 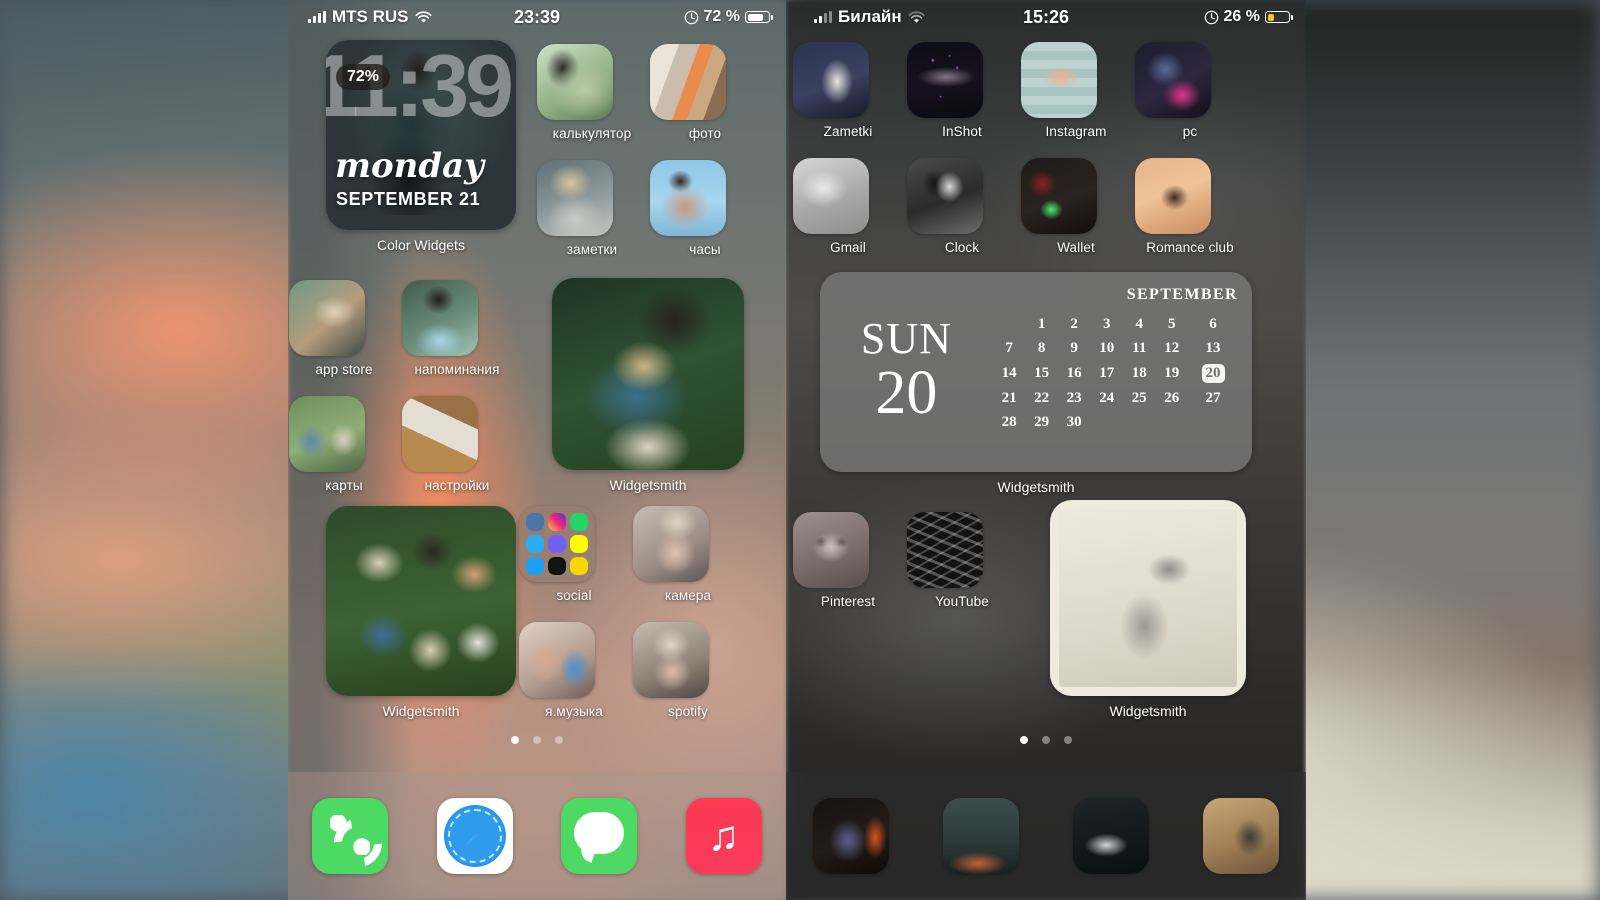 What do you see at coordinates (1213, 373) in the screenshot?
I see `calendar-day-cell: 20` at bounding box center [1213, 373].